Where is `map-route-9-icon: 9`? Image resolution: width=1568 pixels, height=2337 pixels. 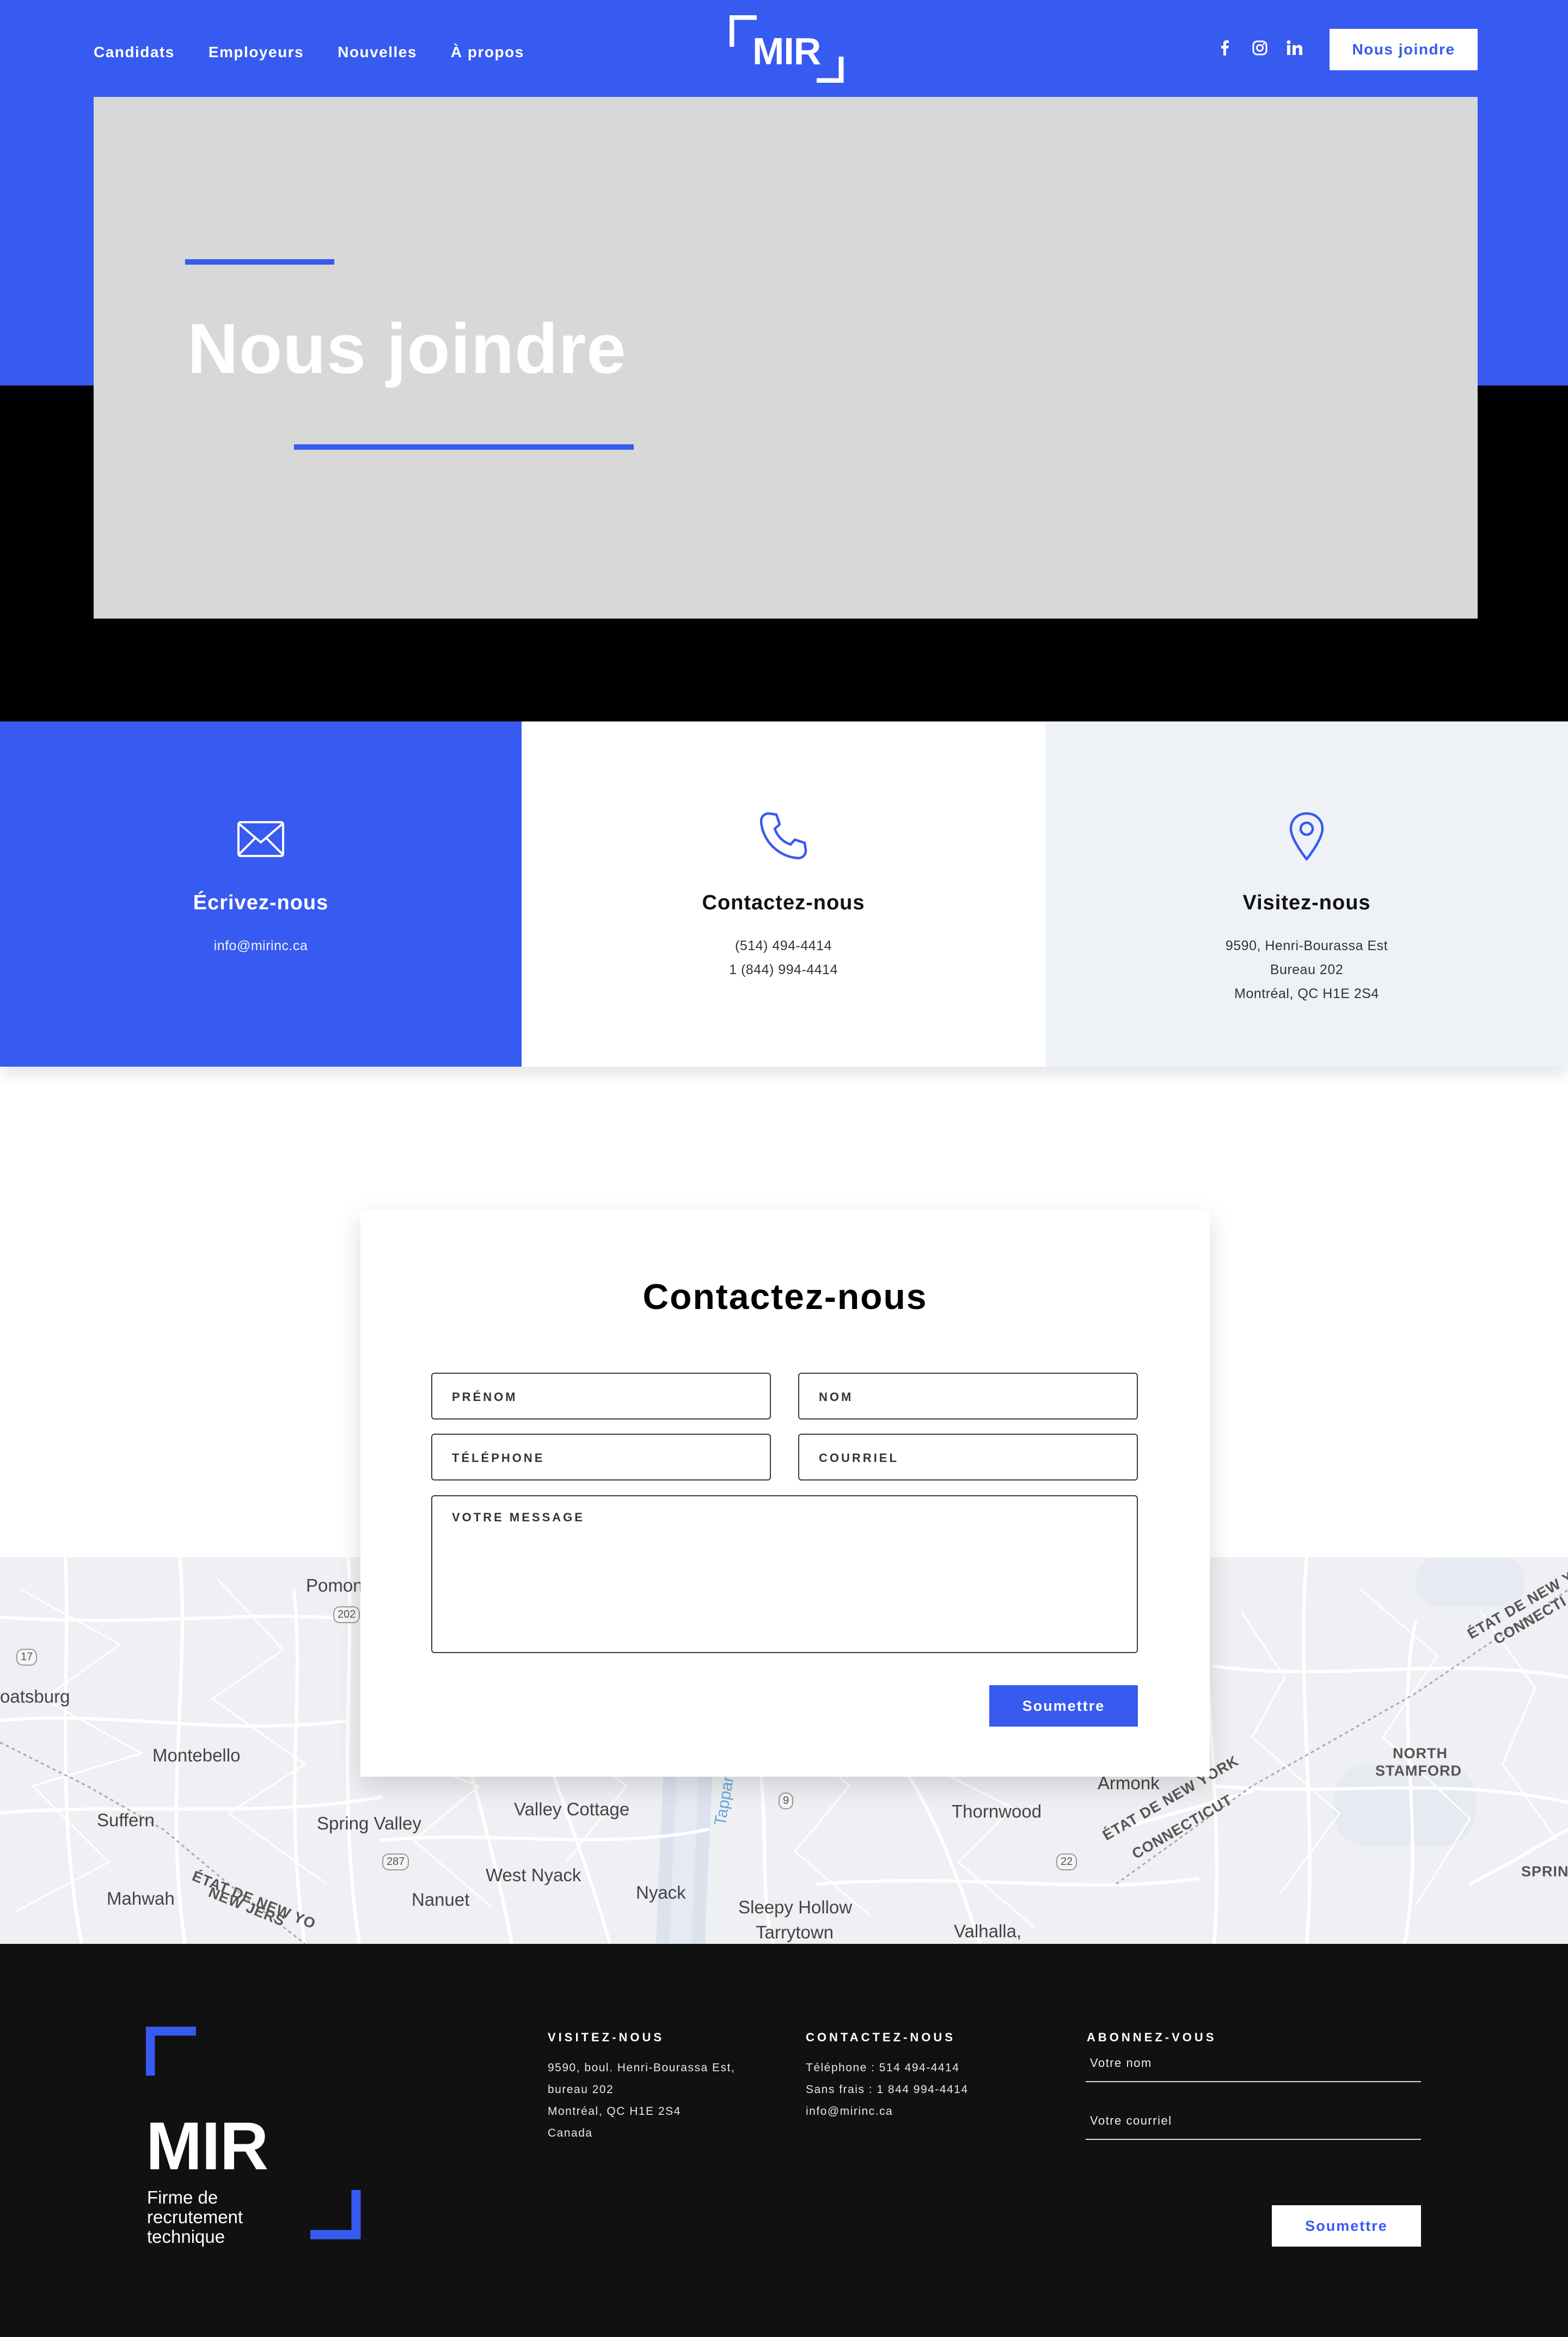 map-route-9-icon: 9 is located at coordinates (786, 1800).